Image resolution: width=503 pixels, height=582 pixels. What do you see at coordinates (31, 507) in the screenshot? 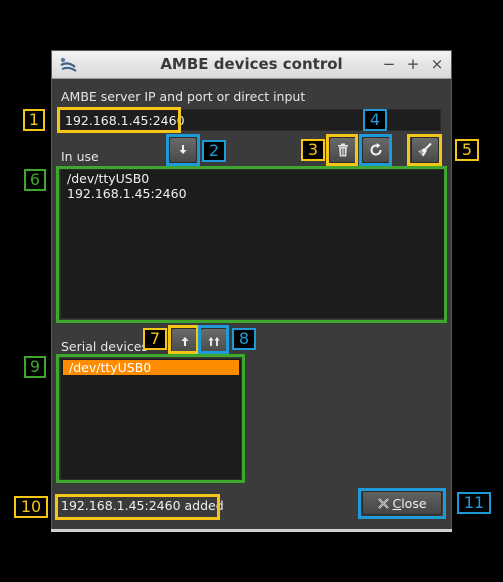
I see `callout-badge-10: 10` at bounding box center [31, 507].